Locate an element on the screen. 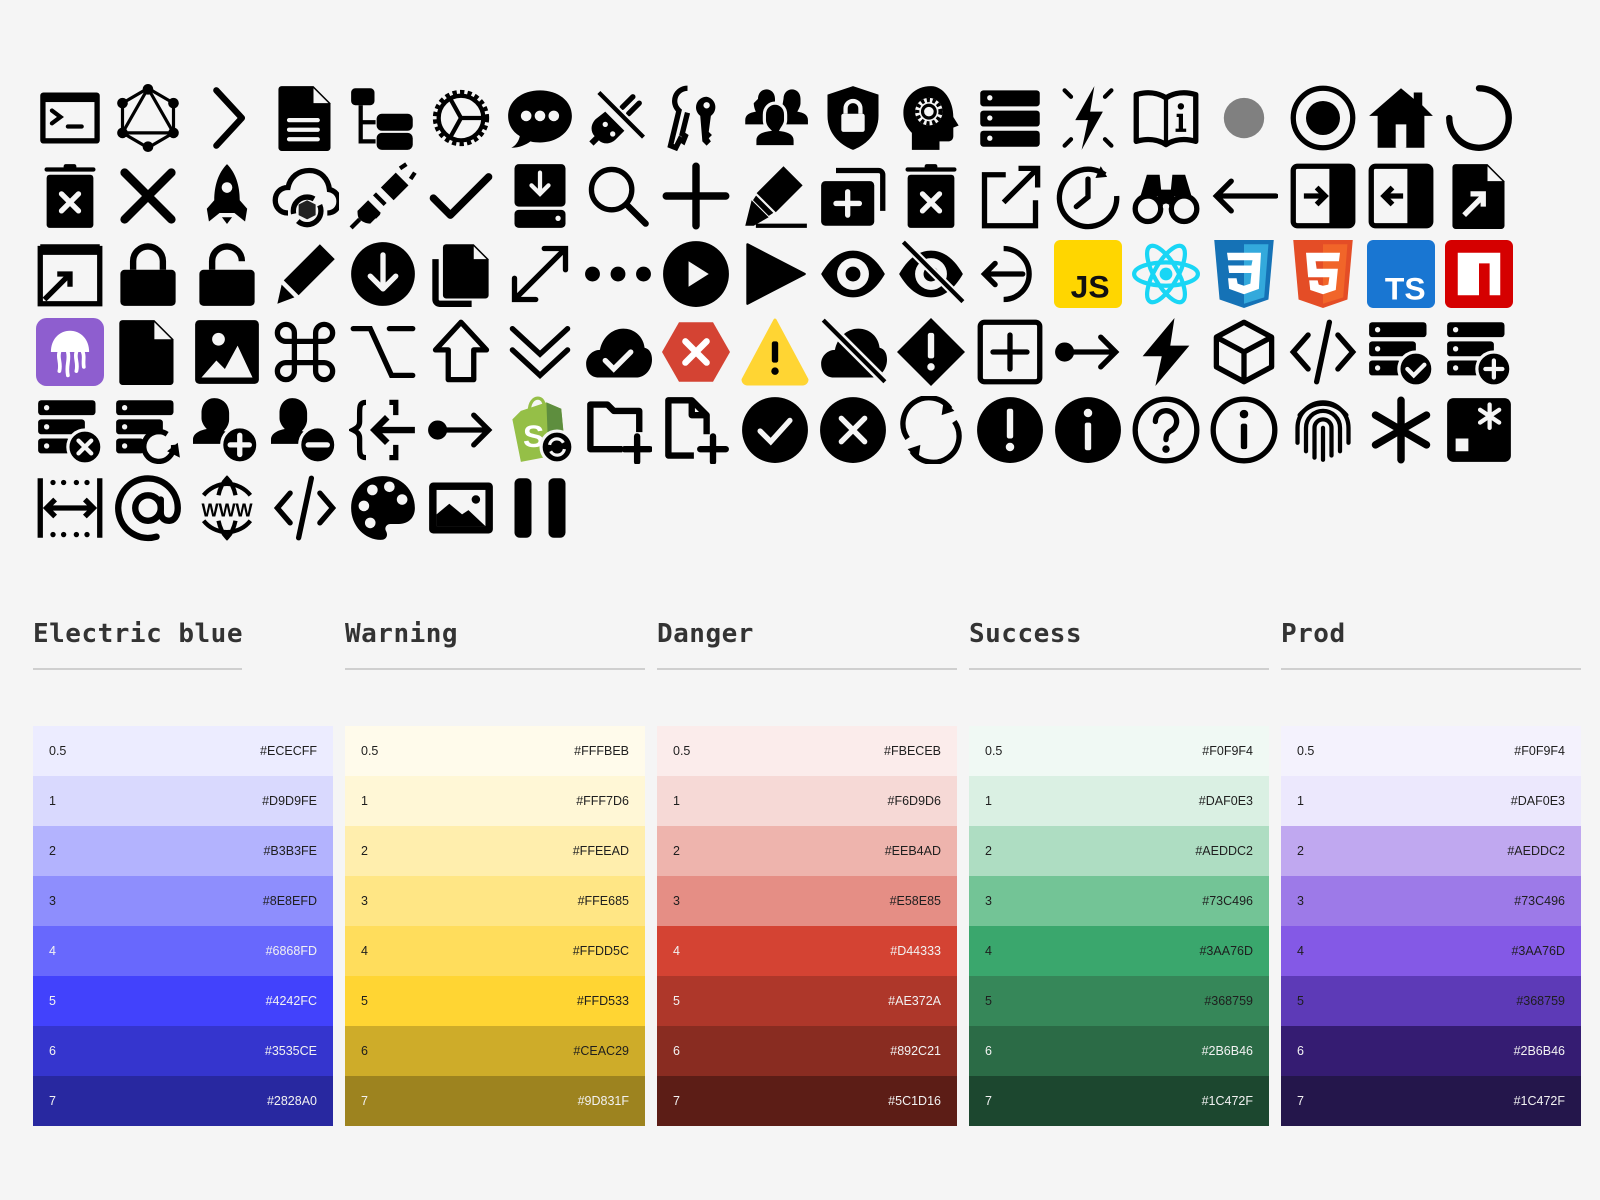  palette-title: Success is located at coordinates (1026, 634).